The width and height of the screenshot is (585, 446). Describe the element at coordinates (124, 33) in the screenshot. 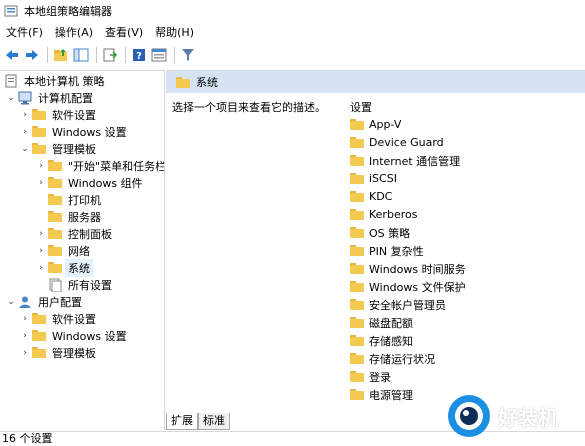

I see `menu-view: 查看(V)` at that location.